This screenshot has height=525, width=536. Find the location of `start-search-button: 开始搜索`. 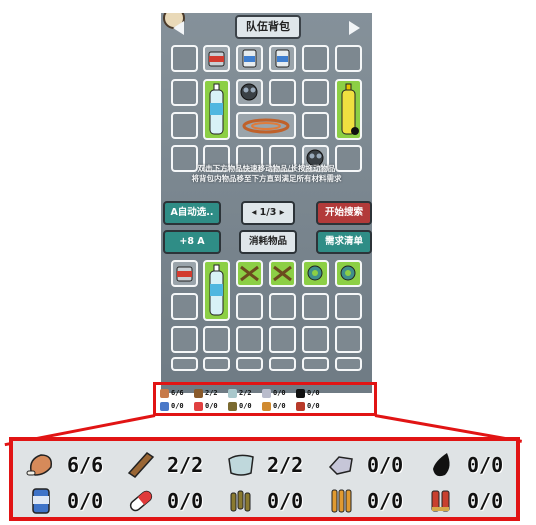

start-search-button: 开始搜索 is located at coordinates (344, 213).